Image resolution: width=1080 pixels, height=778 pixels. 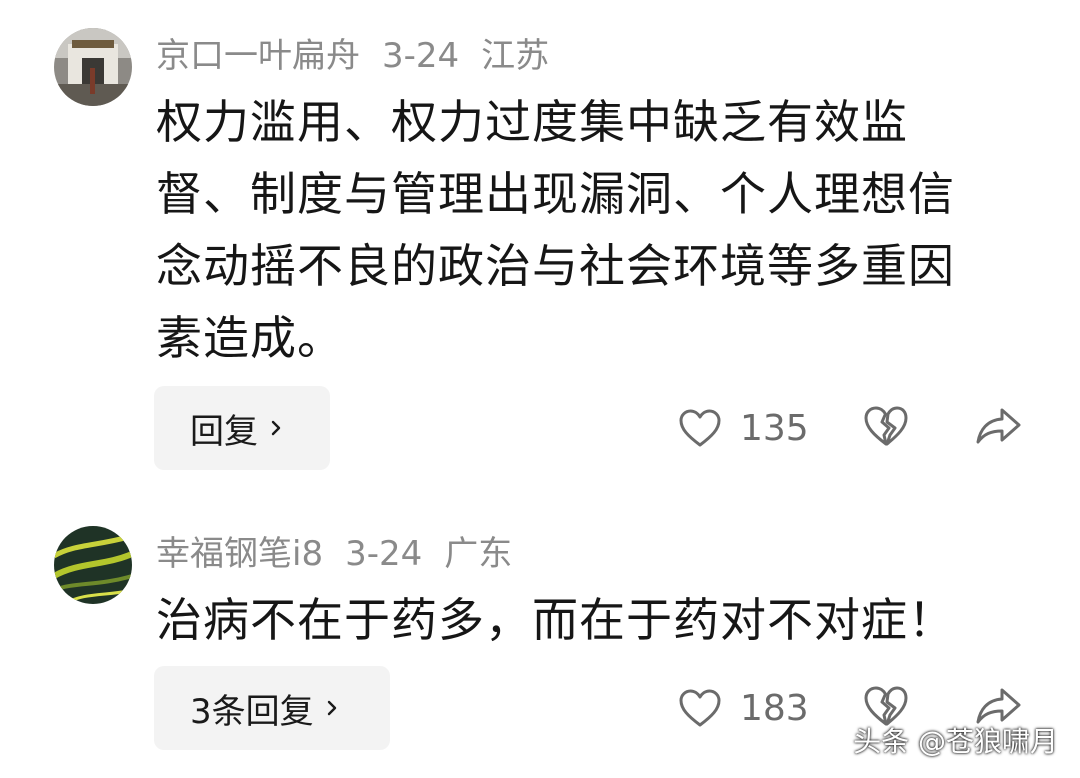 What do you see at coordinates (540, 428) in the screenshot?
I see `comment-actions: 135` at bounding box center [540, 428].